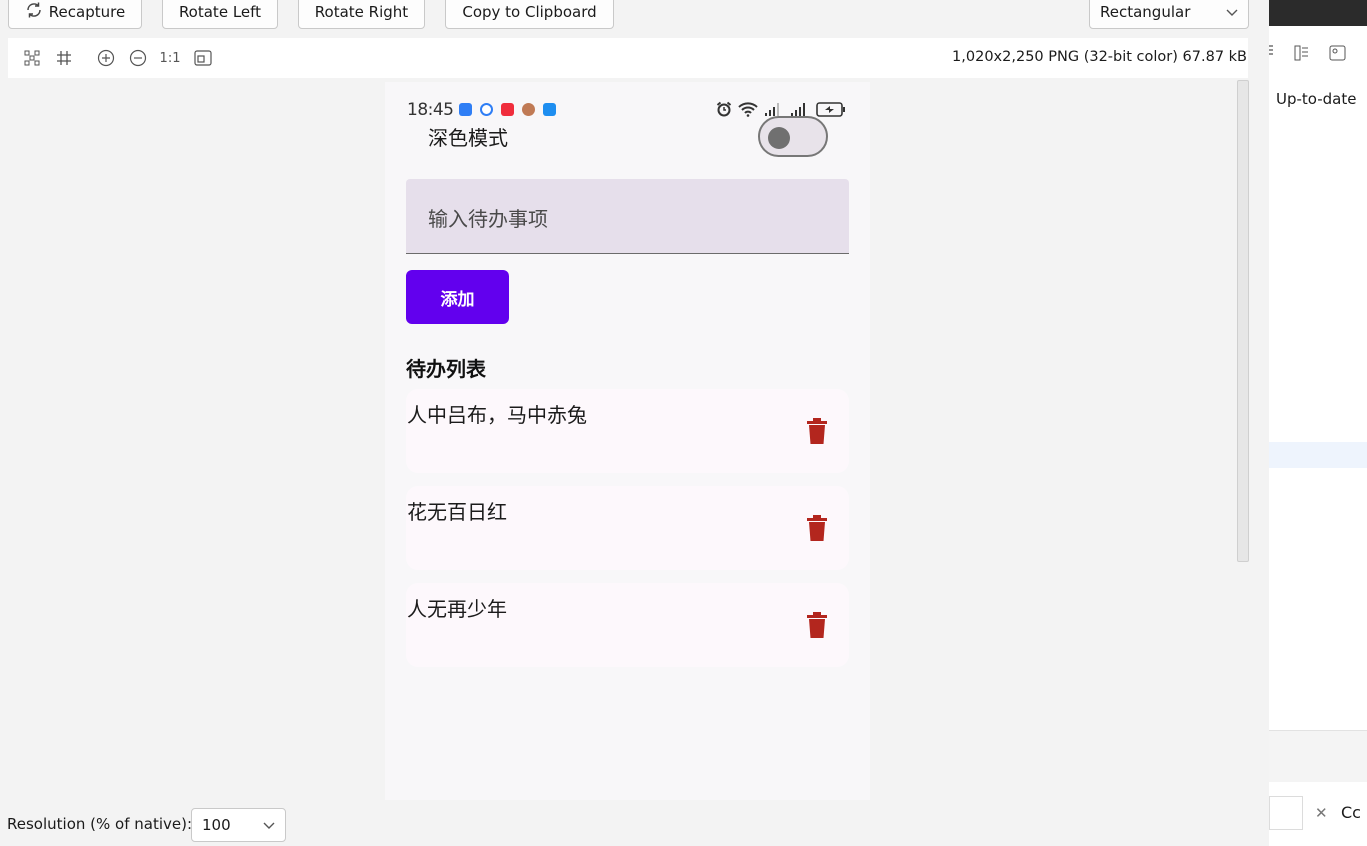  Describe the element at coordinates (1318, 455) in the screenshot. I see `selected-row` at that location.